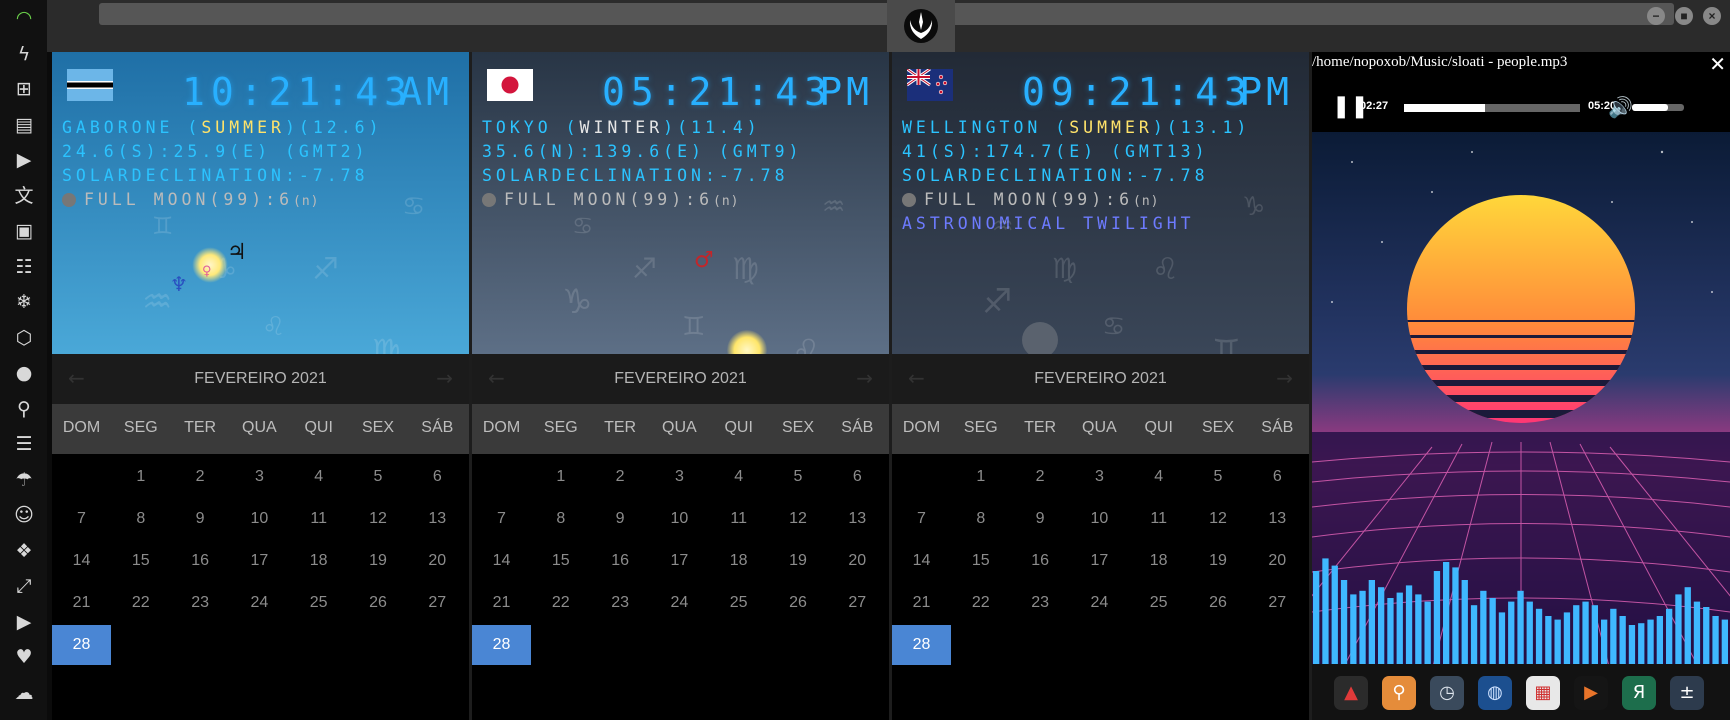 This screenshot has width=1730, height=720. What do you see at coordinates (24, 338) in the screenshot?
I see `hexagon-icon: ⬡` at bounding box center [24, 338].